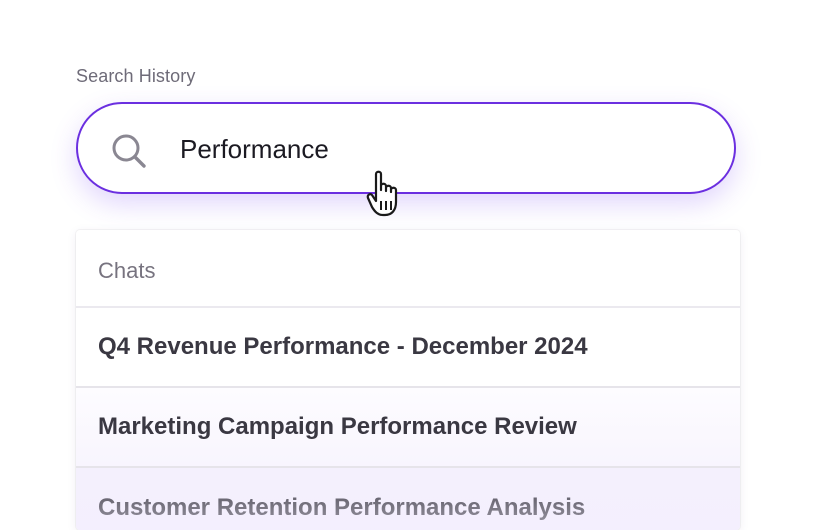 This screenshot has height=530, width=816. What do you see at coordinates (408, 428) in the screenshot?
I see `result-item: Marketing Campaign Performance Review` at bounding box center [408, 428].